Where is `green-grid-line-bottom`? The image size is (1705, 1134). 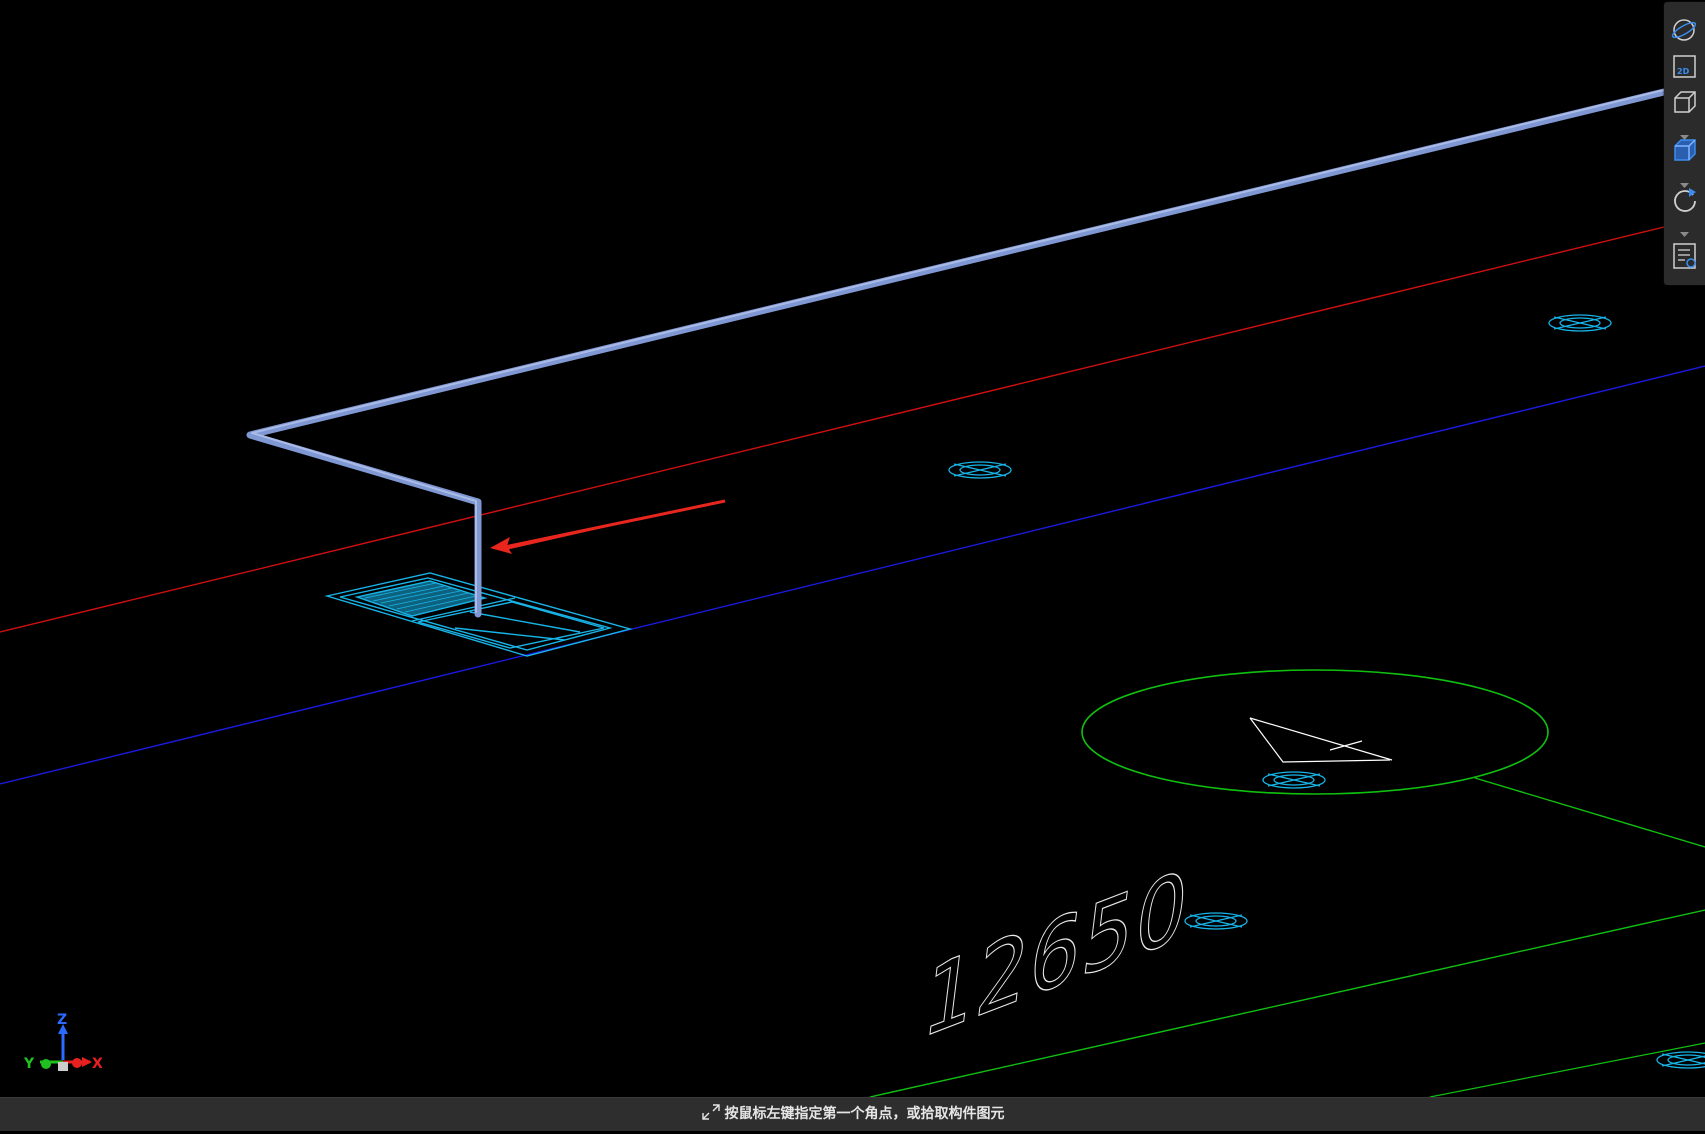
green-grid-line-bottom is located at coordinates (1567, 1070).